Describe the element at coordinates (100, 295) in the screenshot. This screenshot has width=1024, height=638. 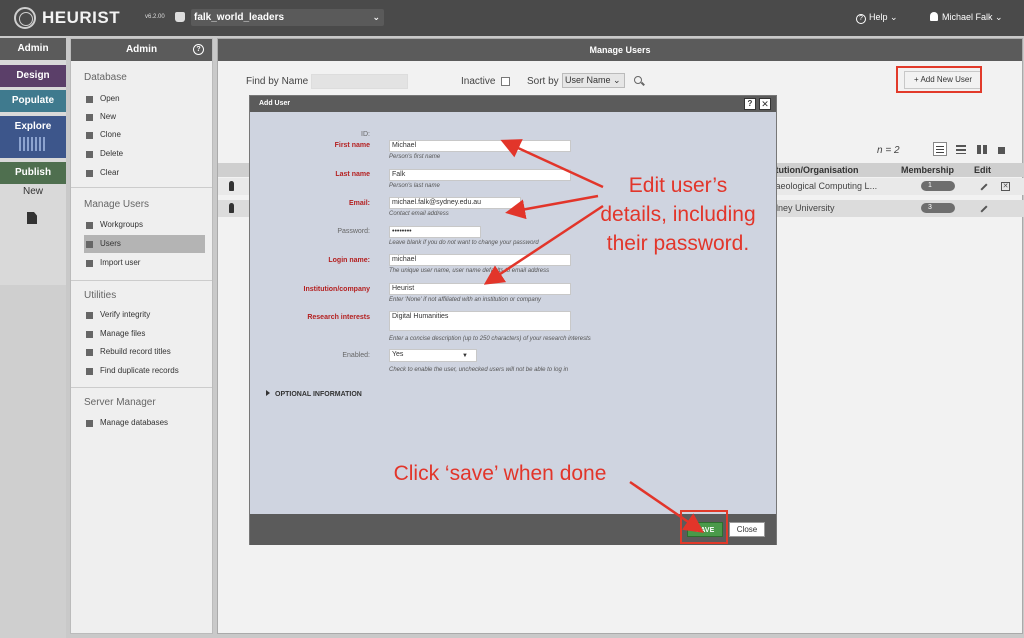
I see `section-utilities: Utilities` at that location.